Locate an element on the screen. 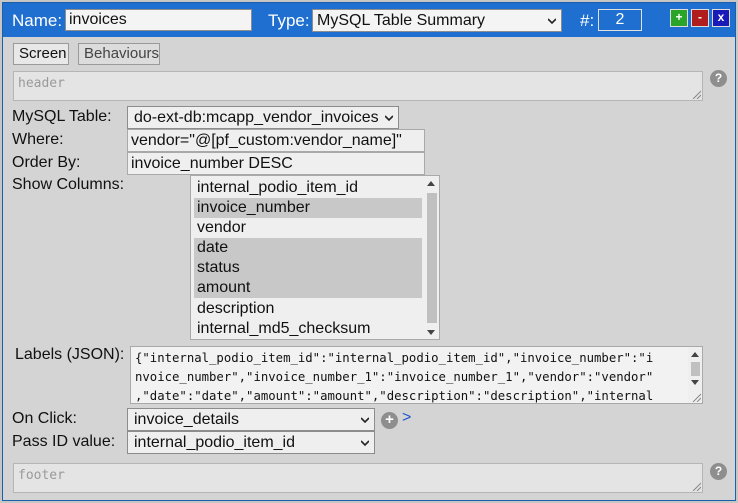 Image resolution: width=738 pixels, height=503 pixels. column-option-internal-md5-checksum: internal_md5_checksum is located at coordinates (308, 329).